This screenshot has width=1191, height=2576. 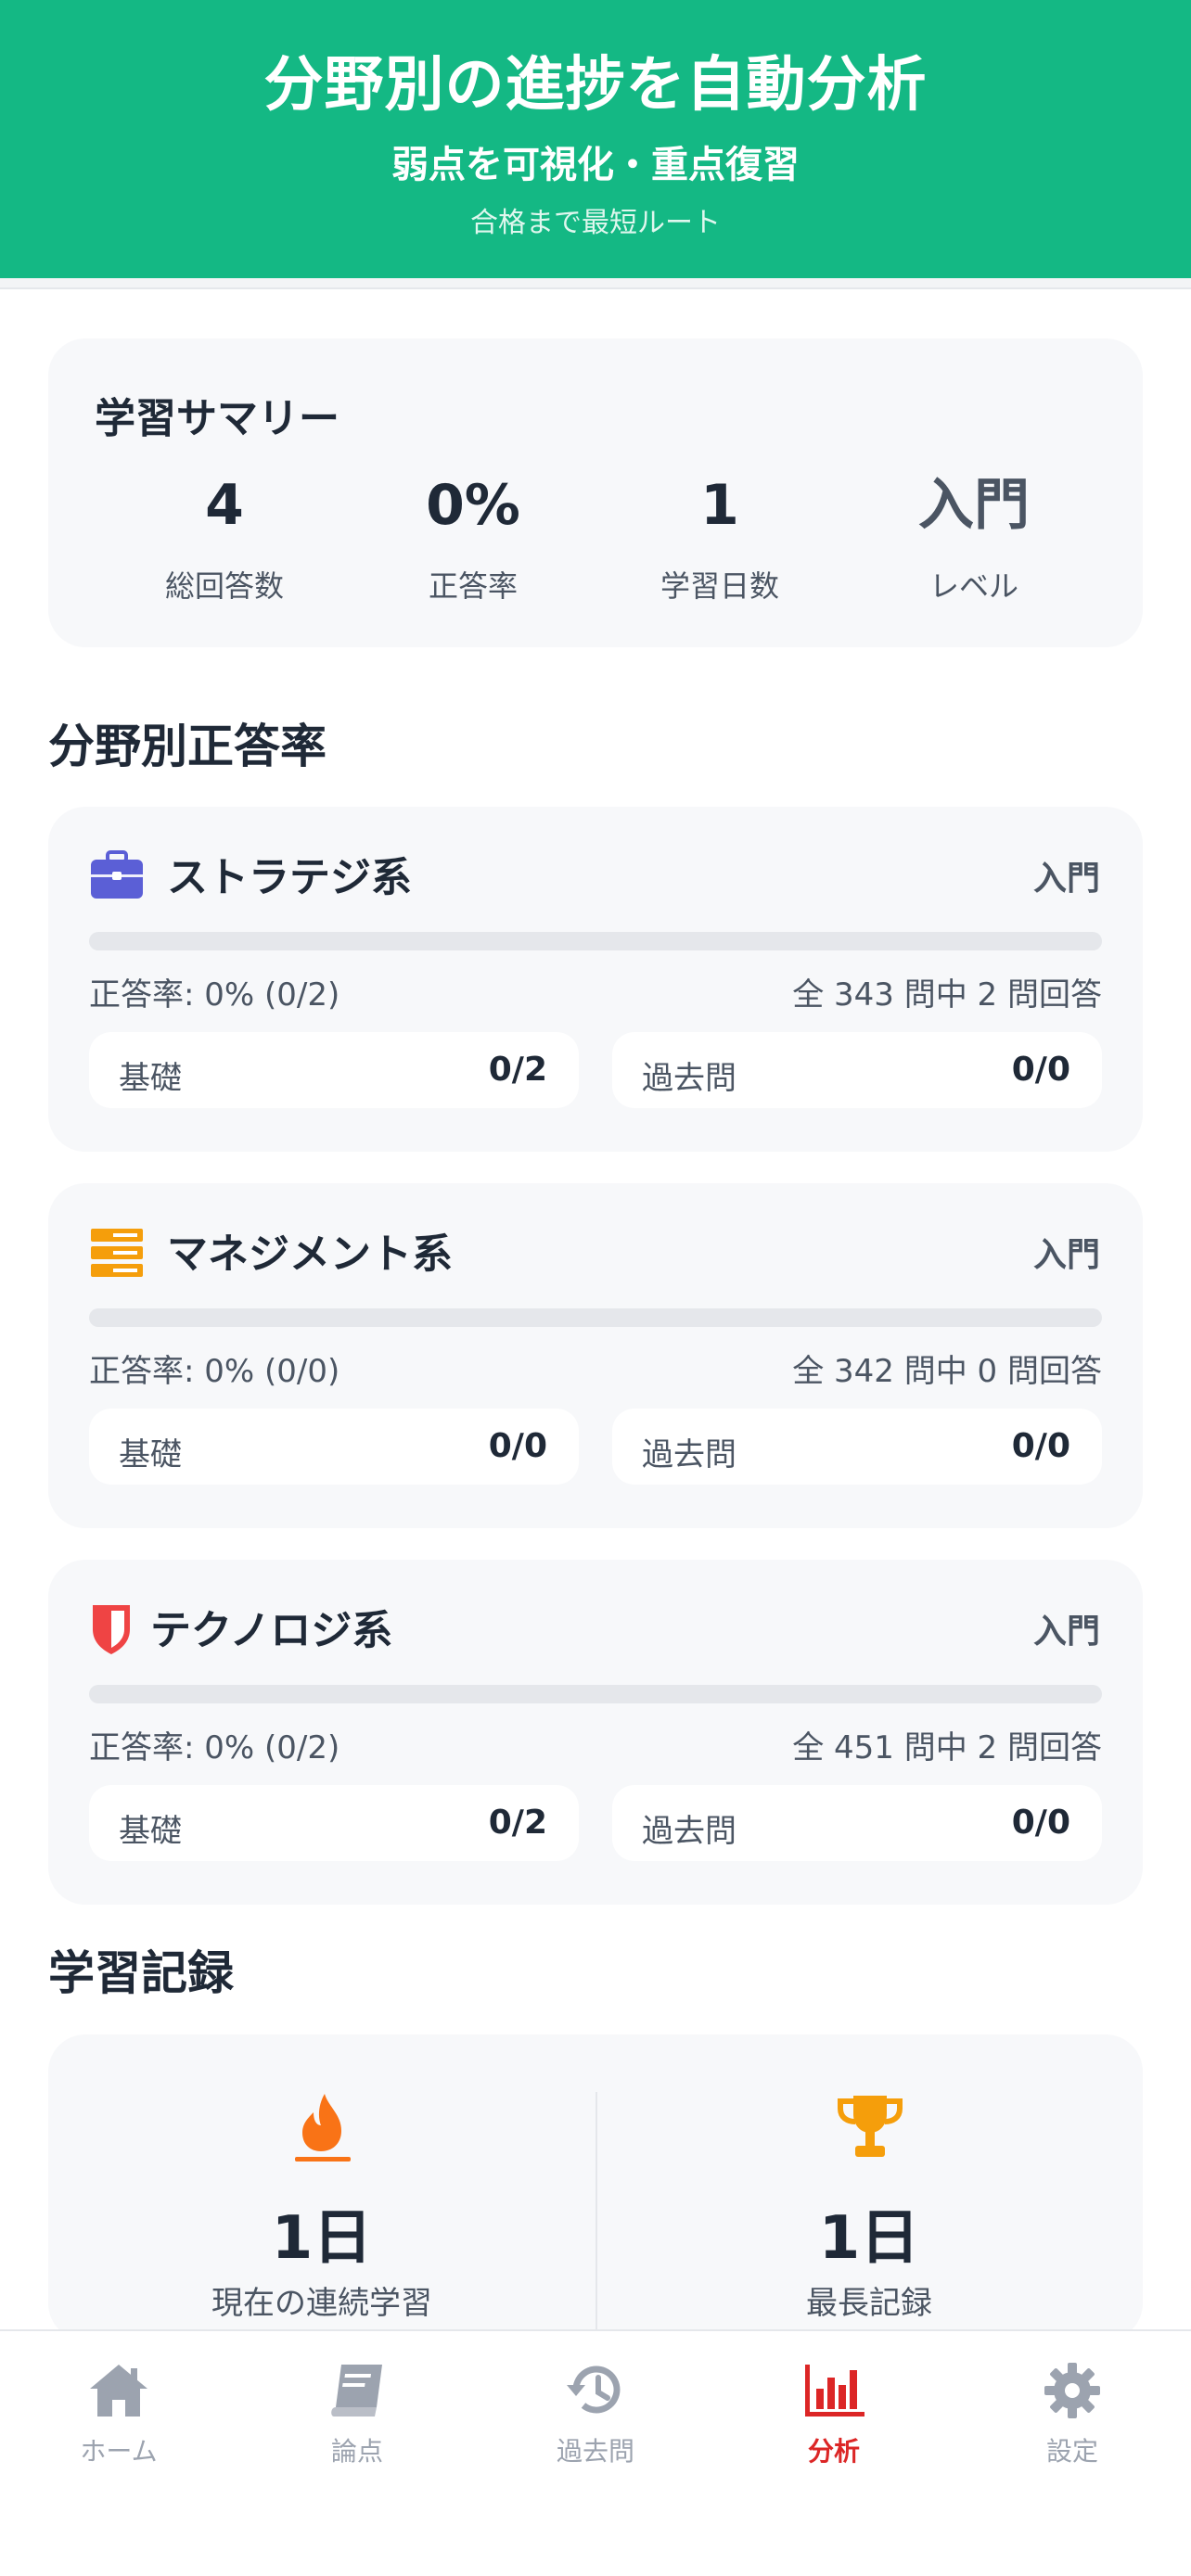 I want to click on longest-label: 最長記録, so click(x=869, y=2303).